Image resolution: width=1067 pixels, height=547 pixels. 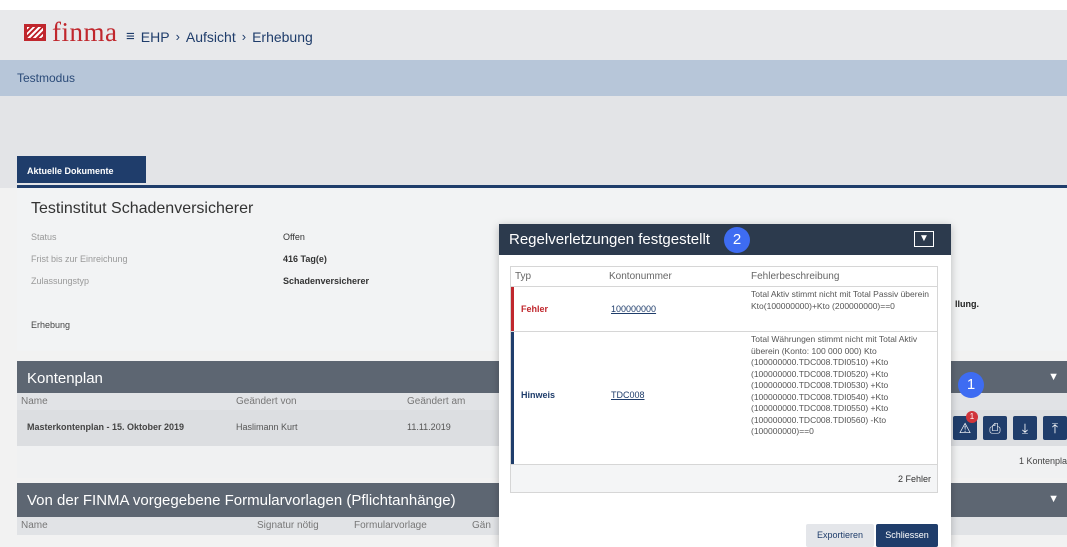 I want to click on kontenplan-title: Kontenplan, so click(x=65, y=378).